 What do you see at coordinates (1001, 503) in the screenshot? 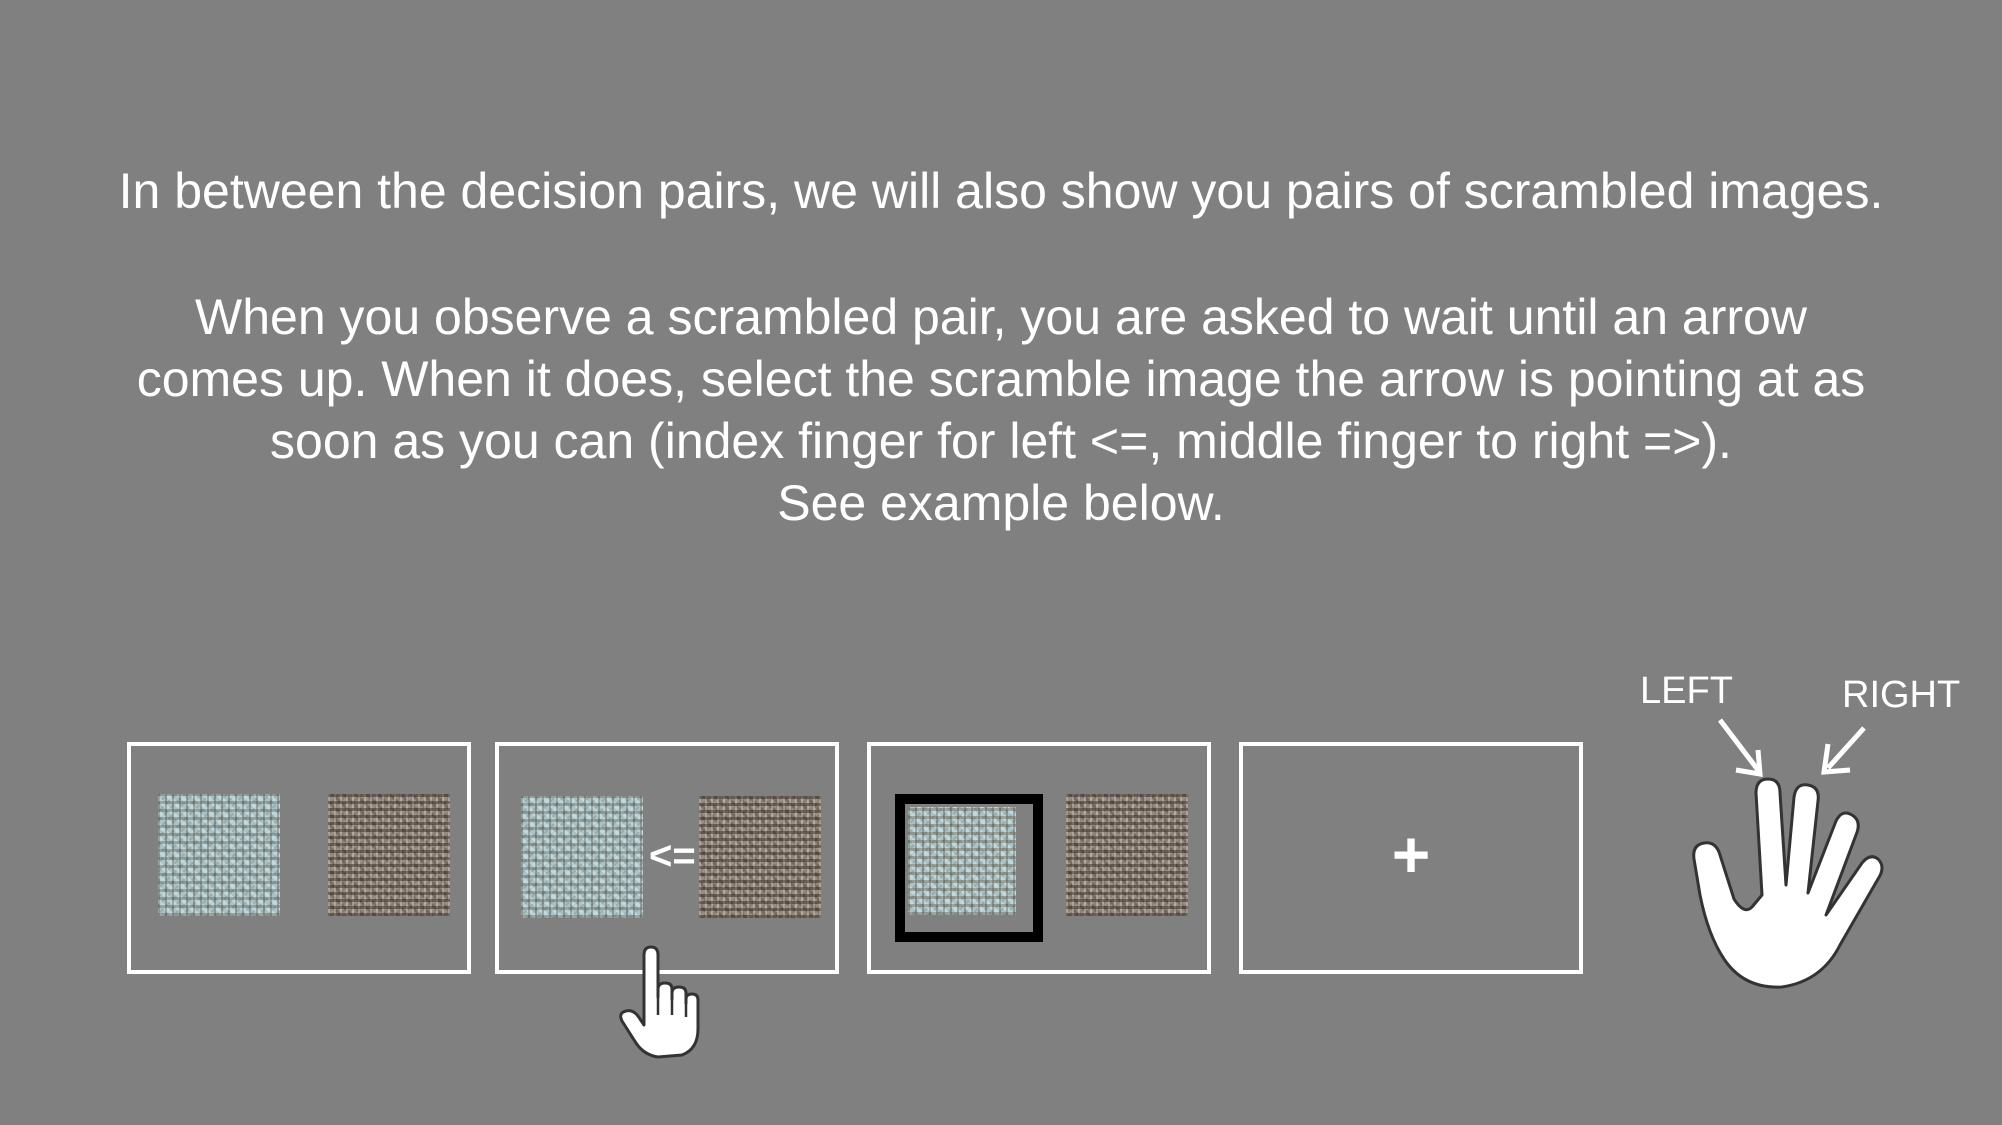
I see `instruction-line: See example below.` at bounding box center [1001, 503].